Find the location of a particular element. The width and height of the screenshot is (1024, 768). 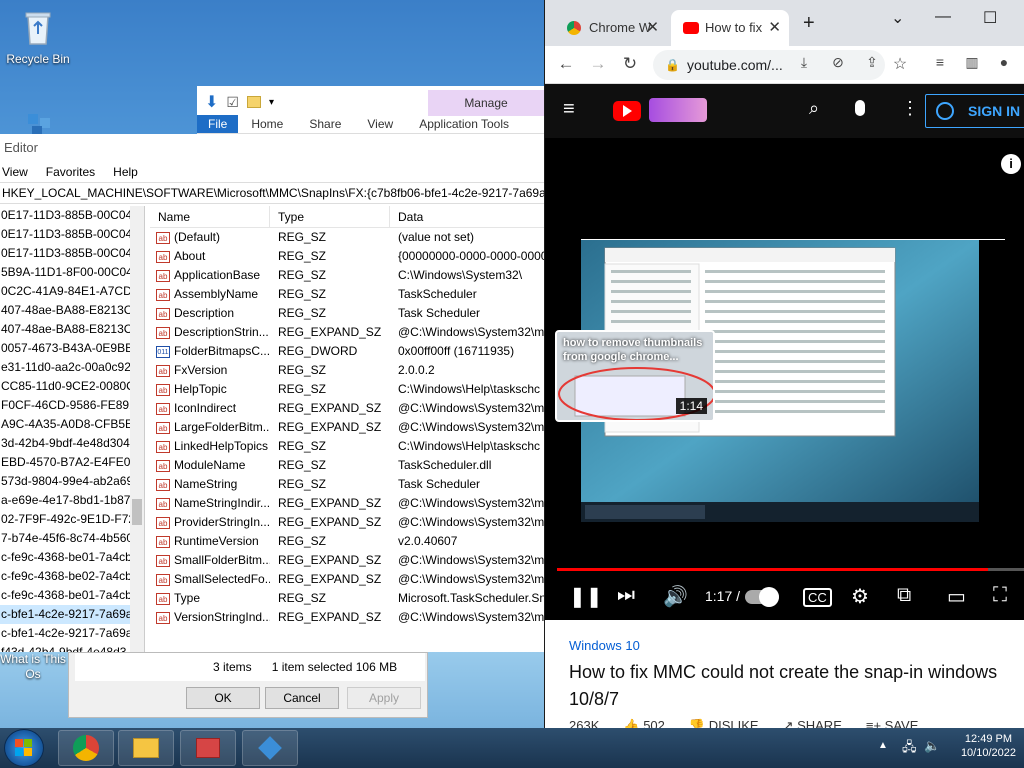

value-row: ab FxVersion REG_SZ 2.0.0.2 is located at coordinates (347, 370).